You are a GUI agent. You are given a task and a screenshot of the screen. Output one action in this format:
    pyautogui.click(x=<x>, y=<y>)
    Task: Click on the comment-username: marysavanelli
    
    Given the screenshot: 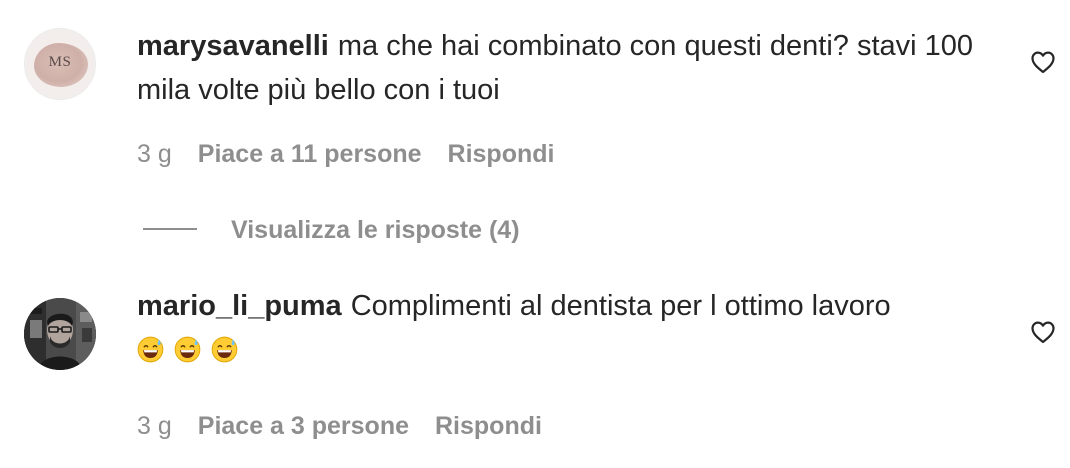 What is the action you would take?
    pyautogui.click(x=233, y=46)
    